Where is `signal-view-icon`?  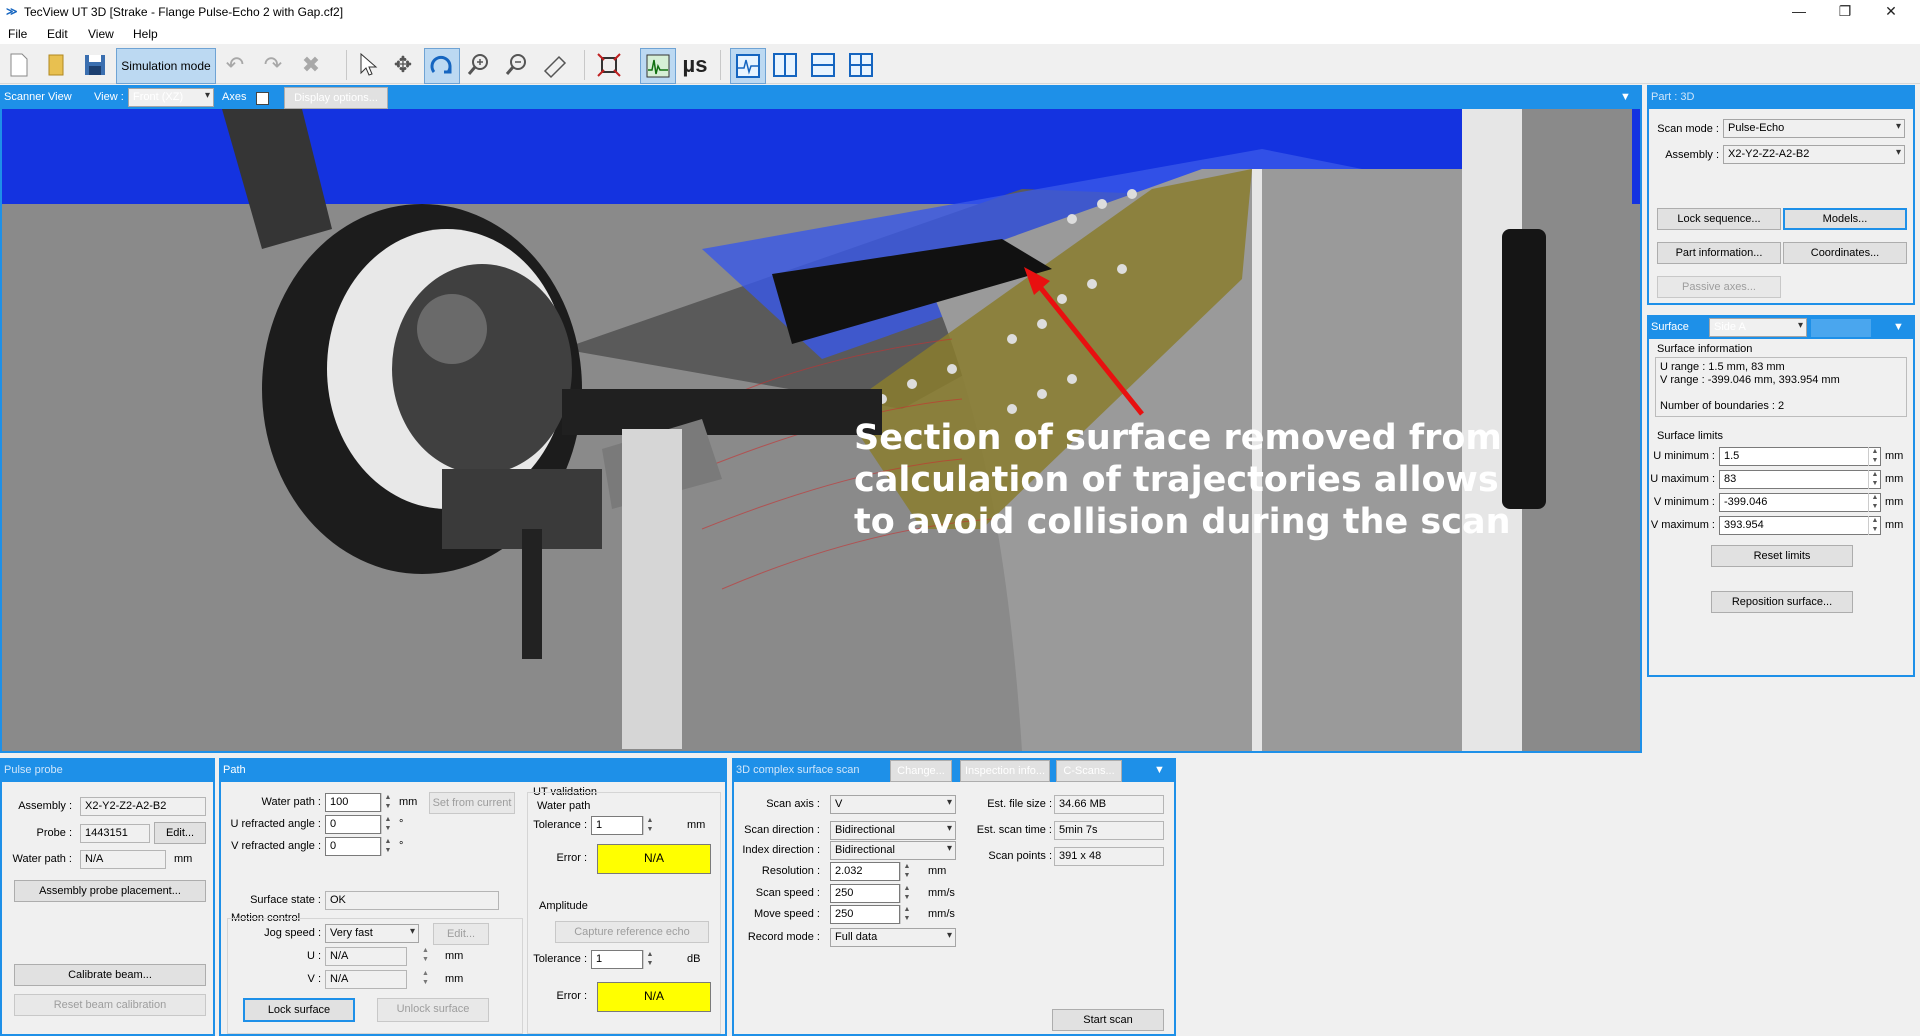 signal-view-icon is located at coordinates (658, 66).